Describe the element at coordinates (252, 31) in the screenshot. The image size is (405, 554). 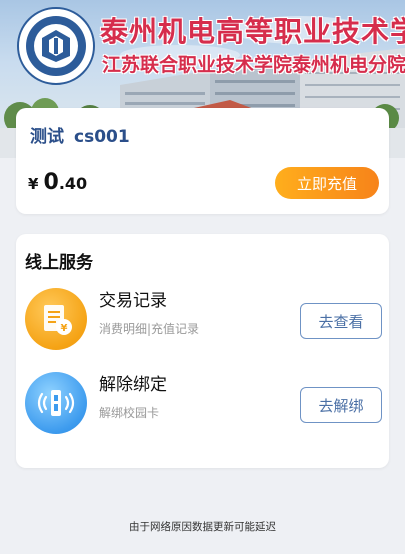
I see `school-name: 泰州机电高等职业技术学校` at that location.